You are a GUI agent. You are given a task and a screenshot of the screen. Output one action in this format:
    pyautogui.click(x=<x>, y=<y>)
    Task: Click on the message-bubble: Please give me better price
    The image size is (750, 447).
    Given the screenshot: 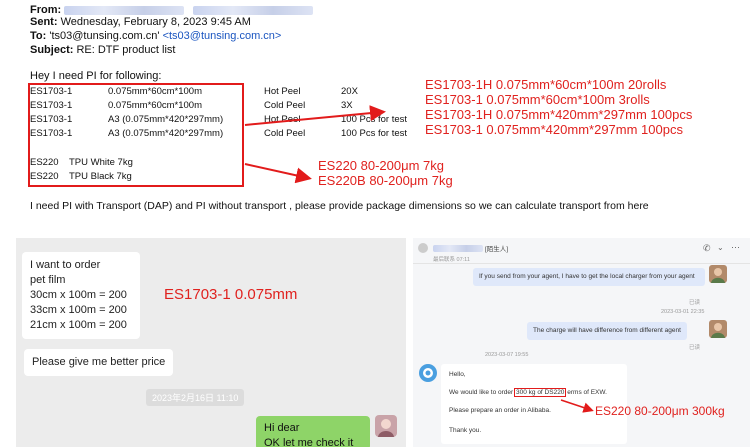 What is the action you would take?
    pyautogui.click(x=99, y=362)
    